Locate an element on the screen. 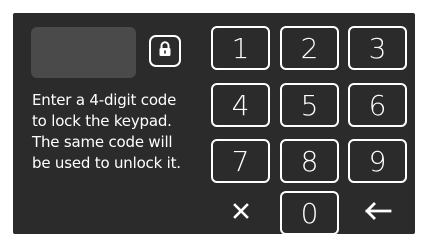  key-6: 6 is located at coordinates (377, 105).